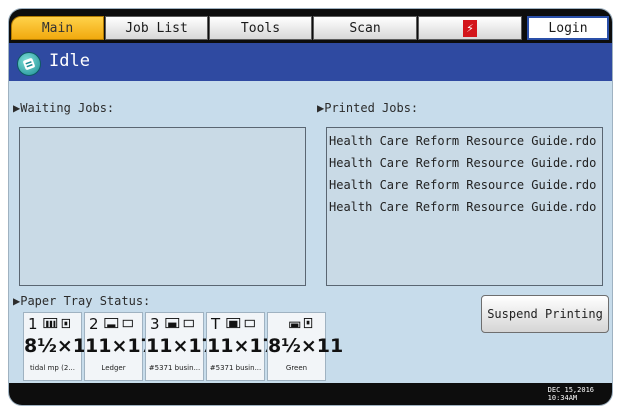 Image resolution: width=619 pixels, height=412 pixels. I want to click on fiery-logo-icon: ⚡, so click(470, 28).